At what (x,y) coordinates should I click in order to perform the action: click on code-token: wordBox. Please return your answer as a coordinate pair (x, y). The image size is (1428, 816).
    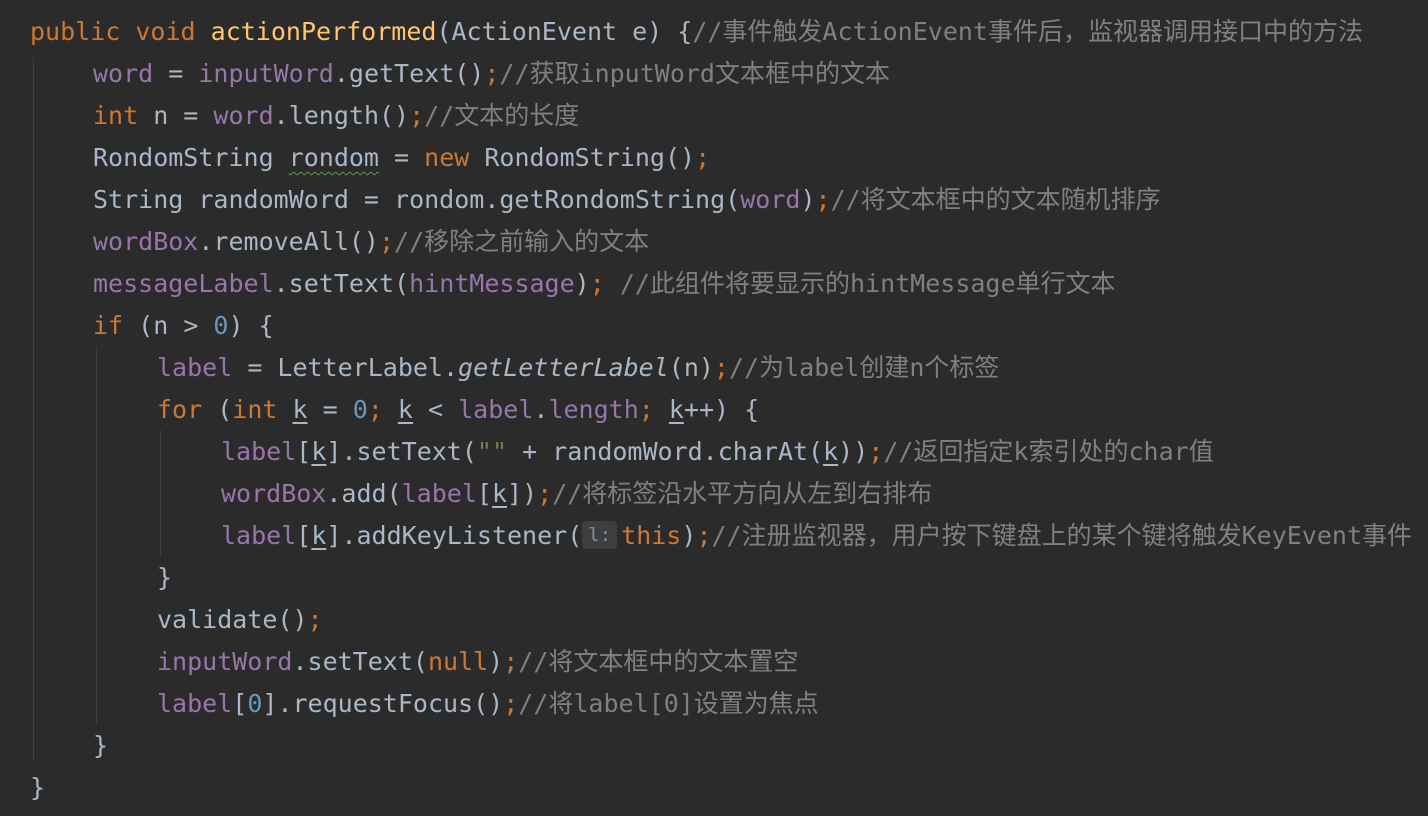
    Looking at the image, I should click on (146, 241).